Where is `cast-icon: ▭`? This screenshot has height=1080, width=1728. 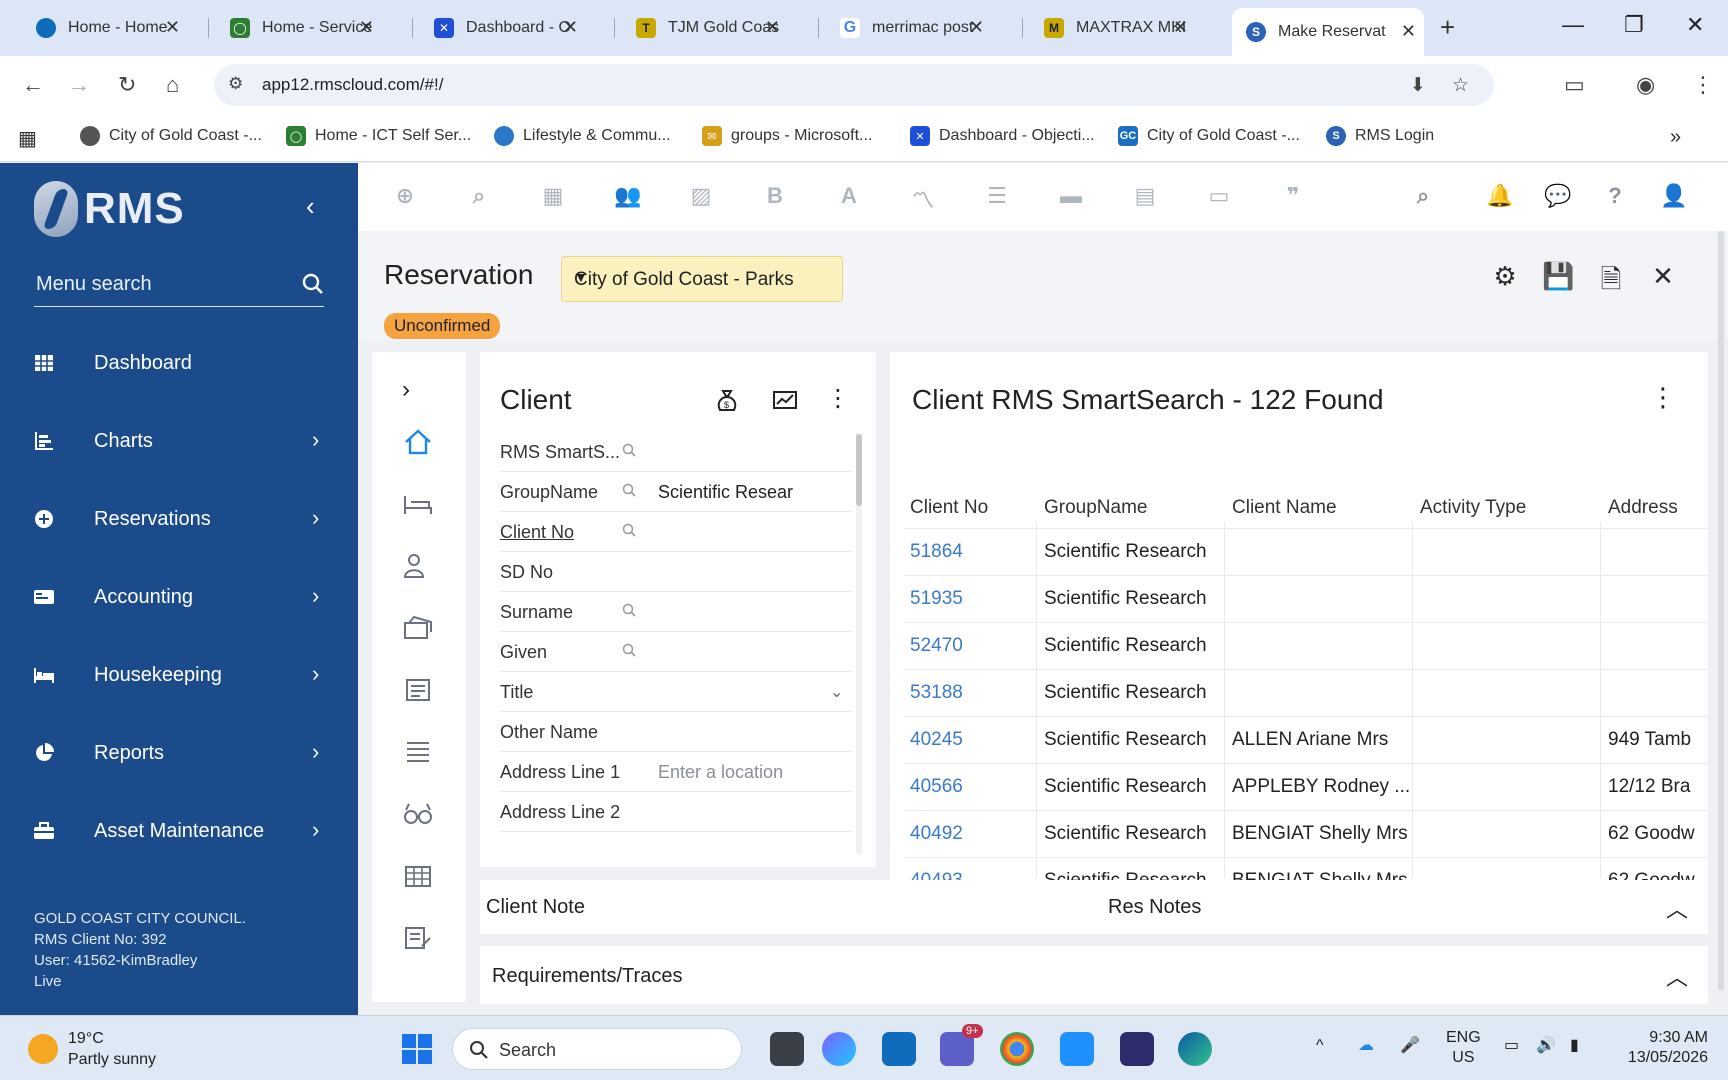
cast-icon: ▭ is located at coordinates (1574, 85).